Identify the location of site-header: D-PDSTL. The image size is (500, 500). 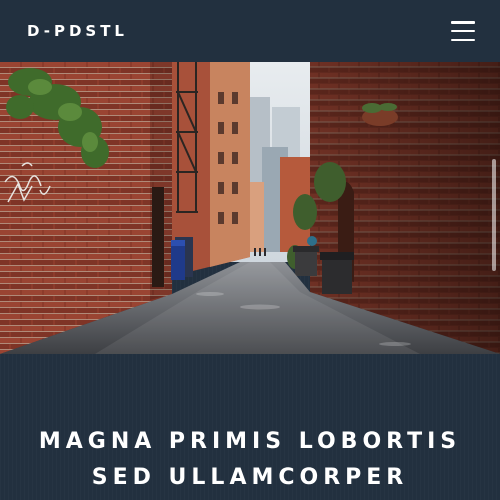
(250, 31).